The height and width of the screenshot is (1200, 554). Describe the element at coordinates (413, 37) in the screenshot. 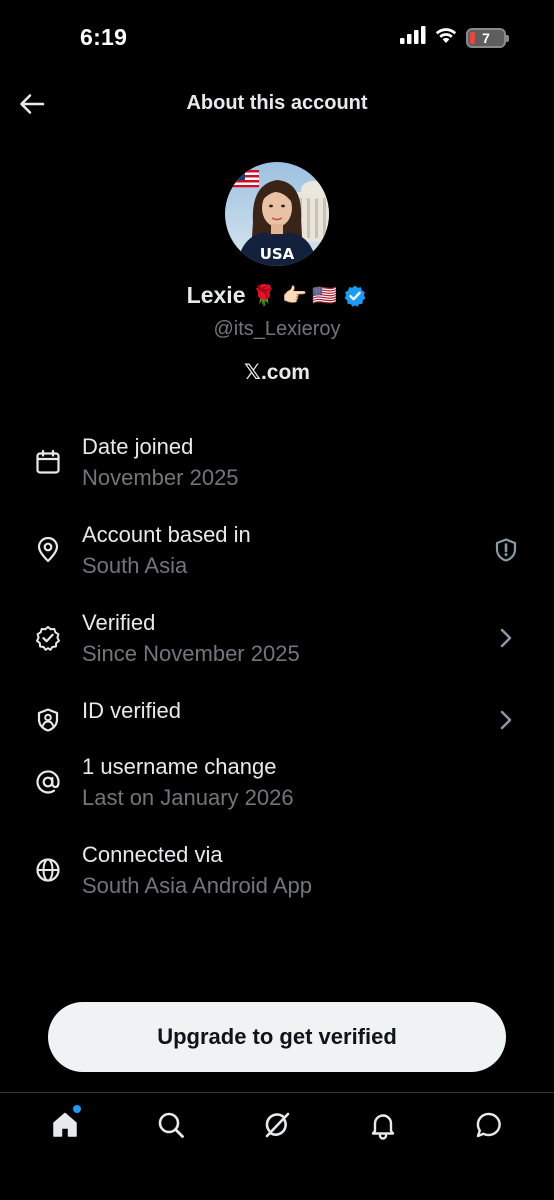

I see `cellular-signal-icon` at that location.